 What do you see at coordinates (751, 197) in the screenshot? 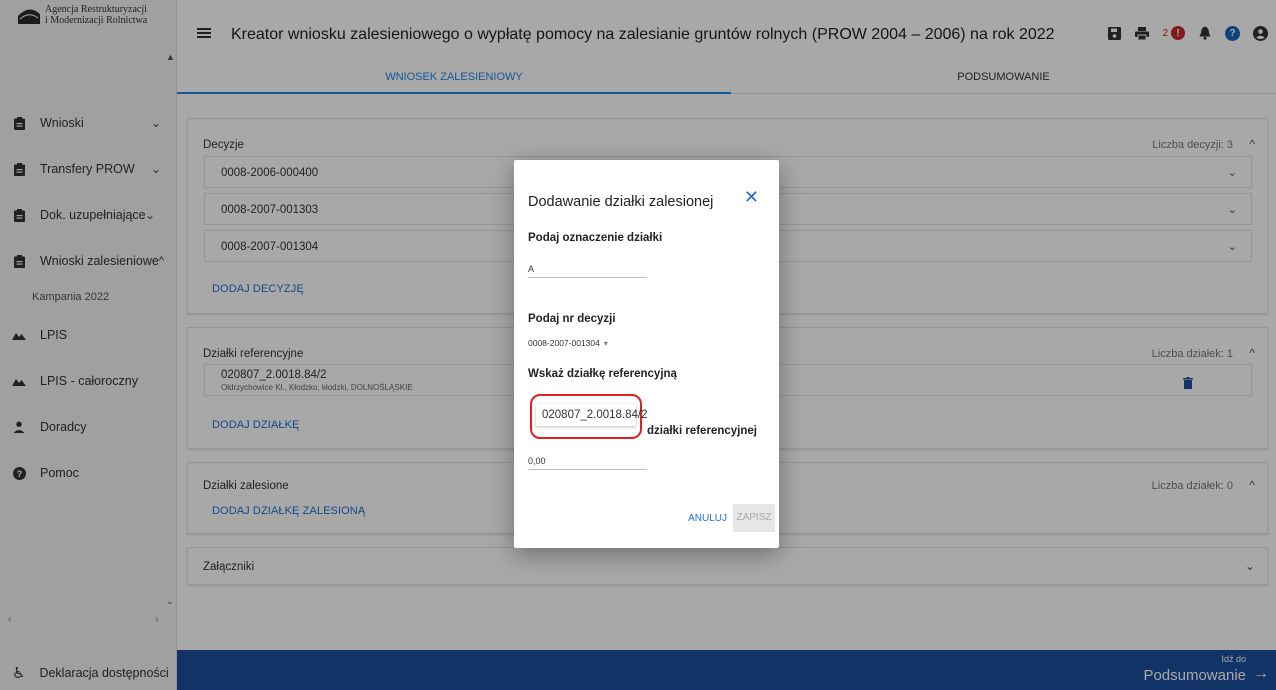
I see `close-icon: ✕` at bounding box center [751, 197].